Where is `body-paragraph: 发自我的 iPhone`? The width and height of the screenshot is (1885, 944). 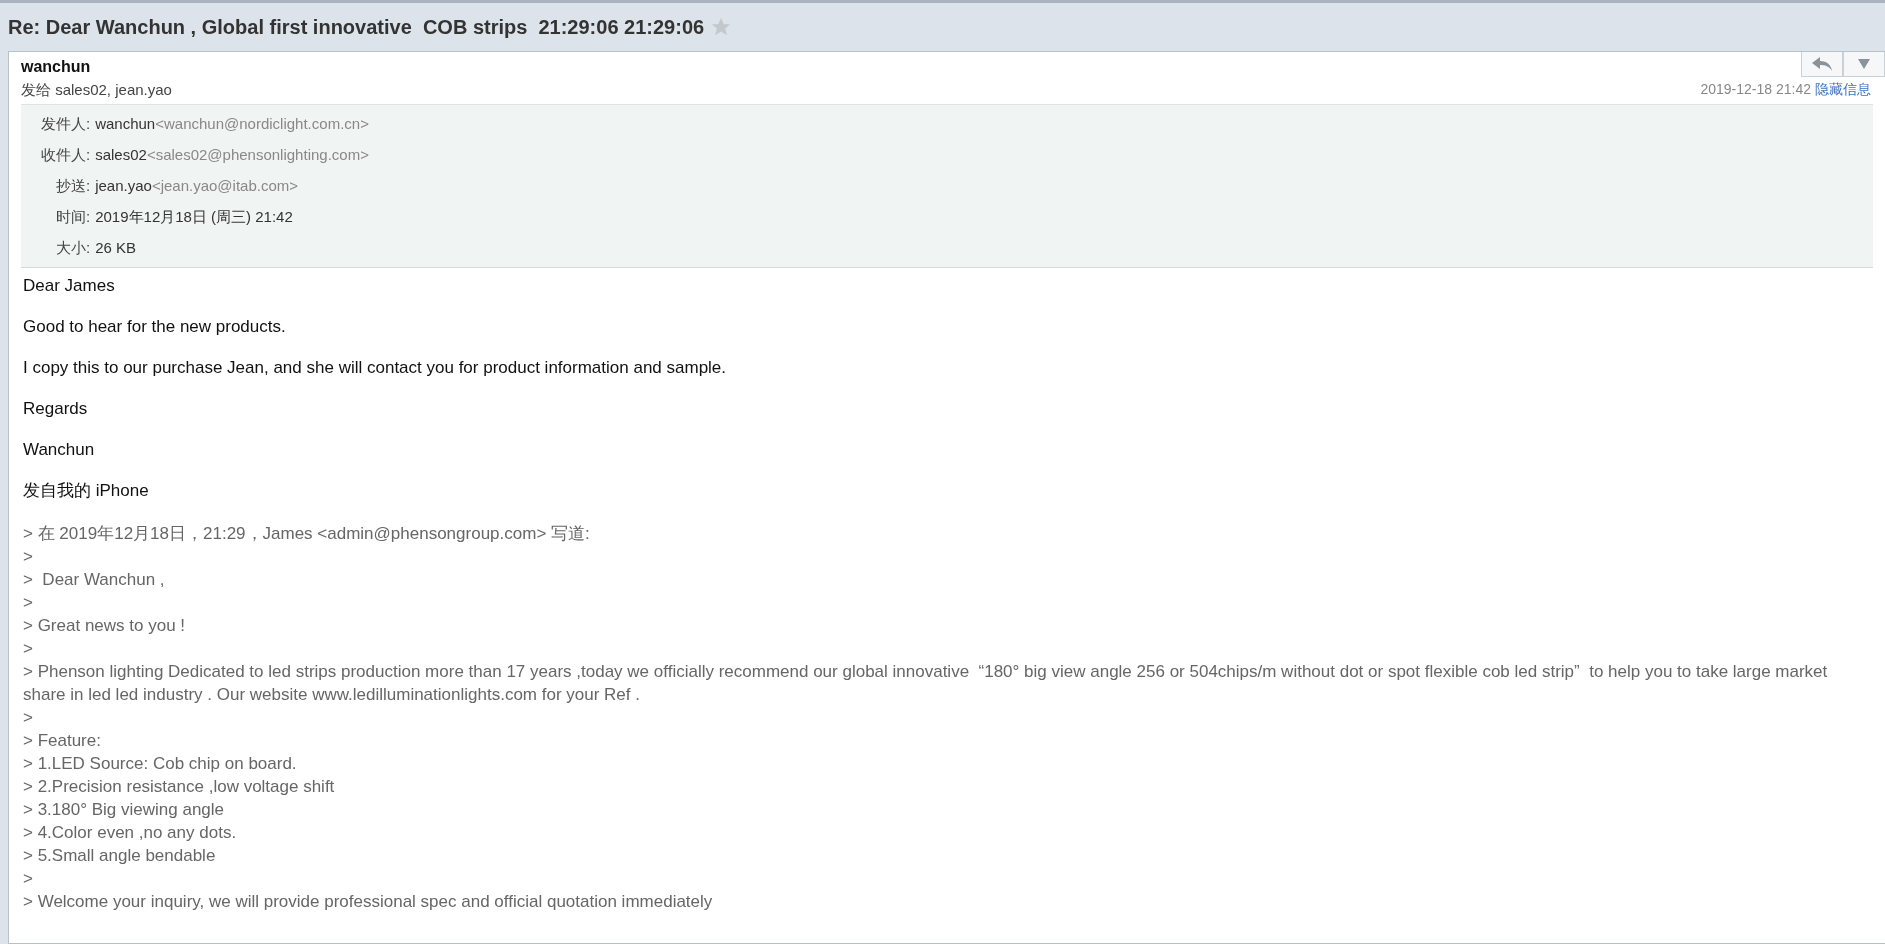
body-paragraph: 发自我的 iPhone is located at coordinates (86, 491).